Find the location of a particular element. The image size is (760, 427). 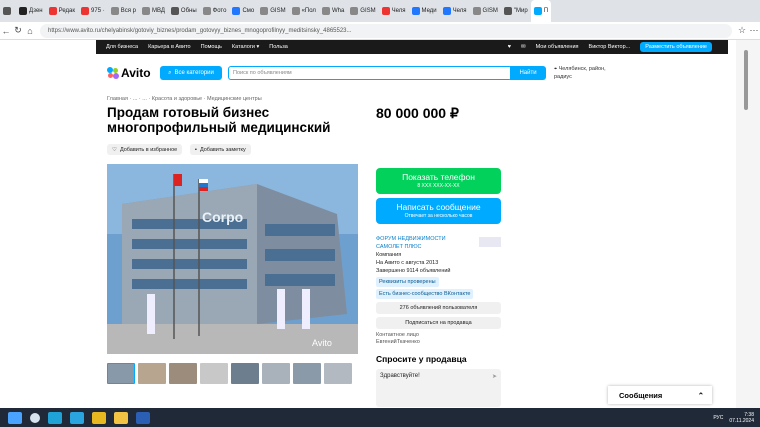

browser-tab: МВД is located at coordinates (153, 11).